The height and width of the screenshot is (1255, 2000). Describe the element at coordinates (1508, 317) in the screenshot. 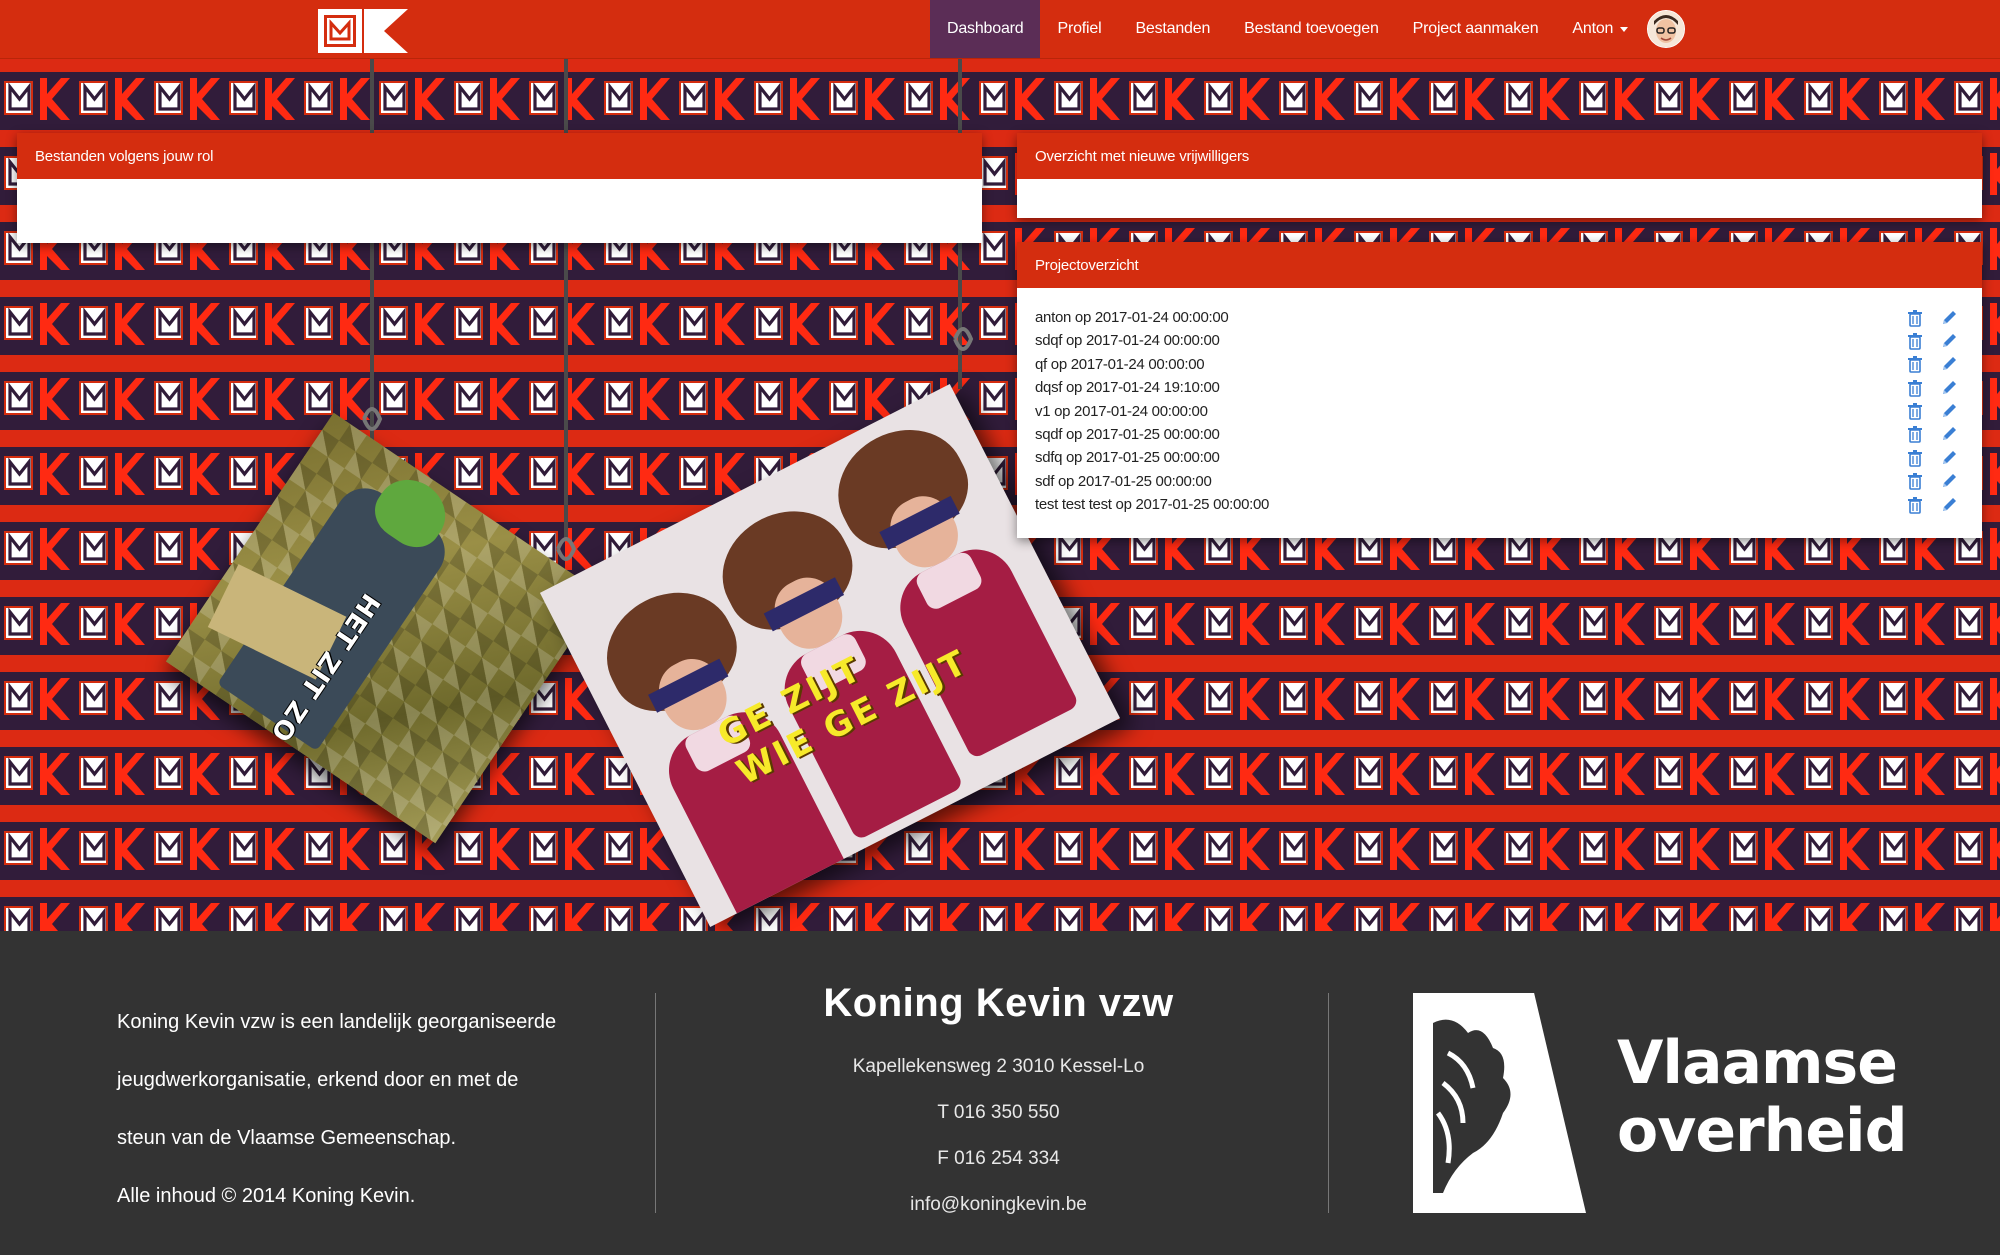

I see `list-item: anton op 2017-01-24 00:00:00` at that location.